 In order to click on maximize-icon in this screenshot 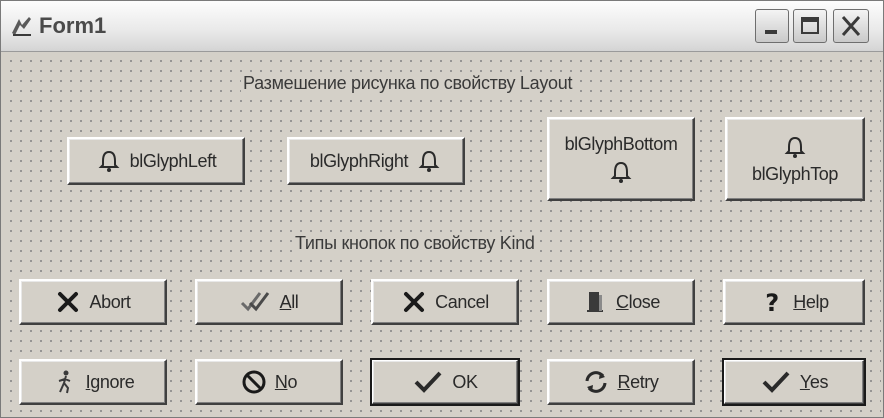, I will do `click(810, 25)`.